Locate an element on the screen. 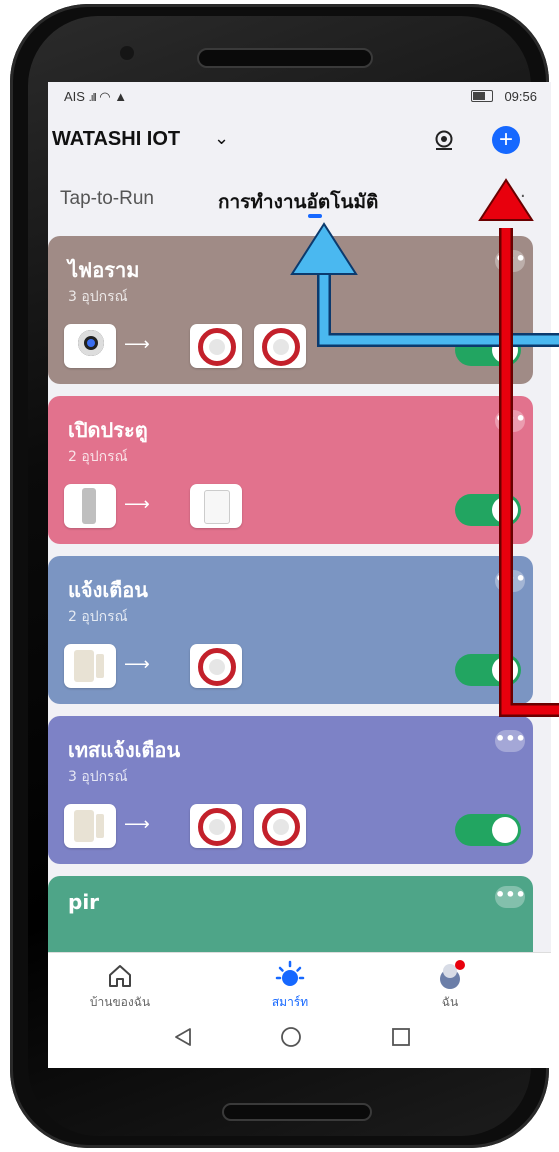  red-annotation-arrow is located at coordinates (518, 447).